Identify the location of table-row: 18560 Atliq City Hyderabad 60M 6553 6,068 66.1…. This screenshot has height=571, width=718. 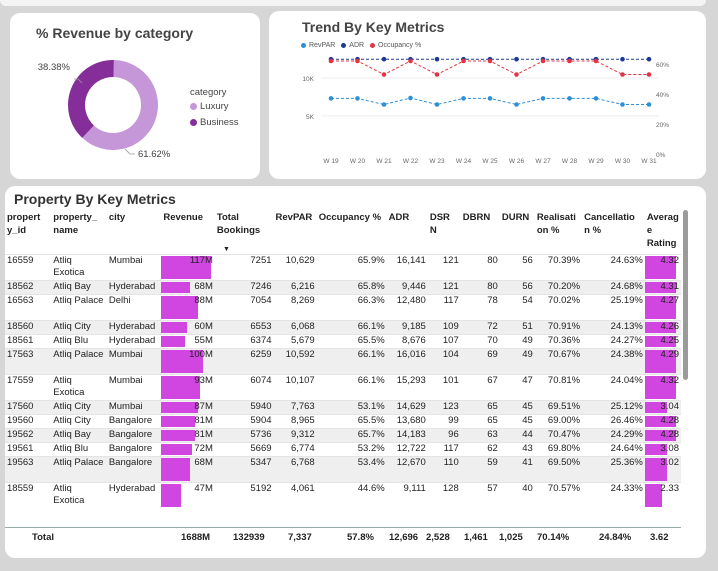
(343, 327).